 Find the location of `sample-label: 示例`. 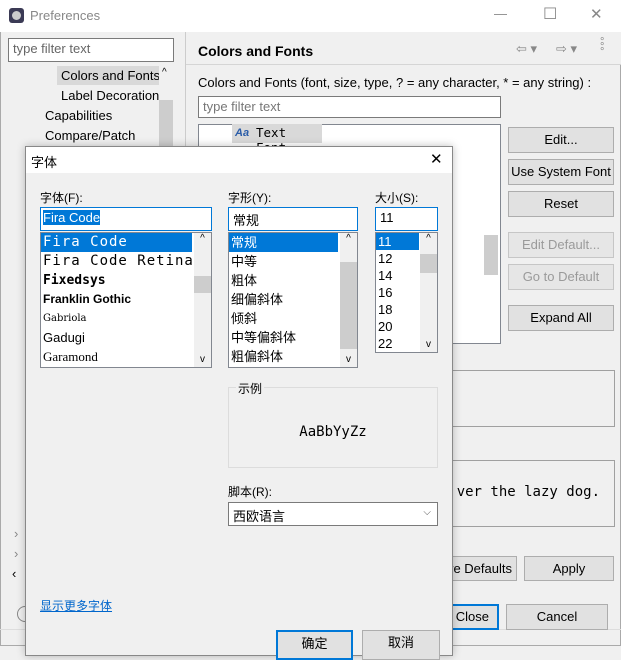

sample-label: 示例 is located at coordinates (250, 388).